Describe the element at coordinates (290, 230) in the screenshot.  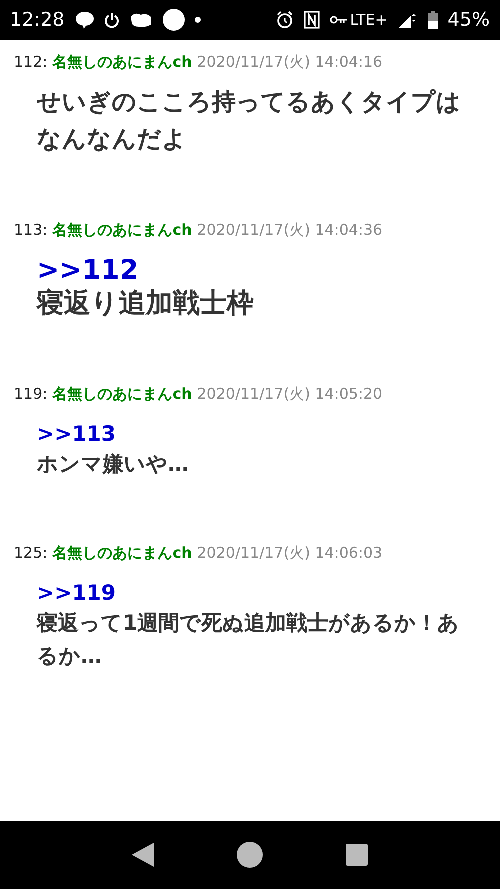
I see `post-date: 2020/11/17(火) 14:04:36` at that location.